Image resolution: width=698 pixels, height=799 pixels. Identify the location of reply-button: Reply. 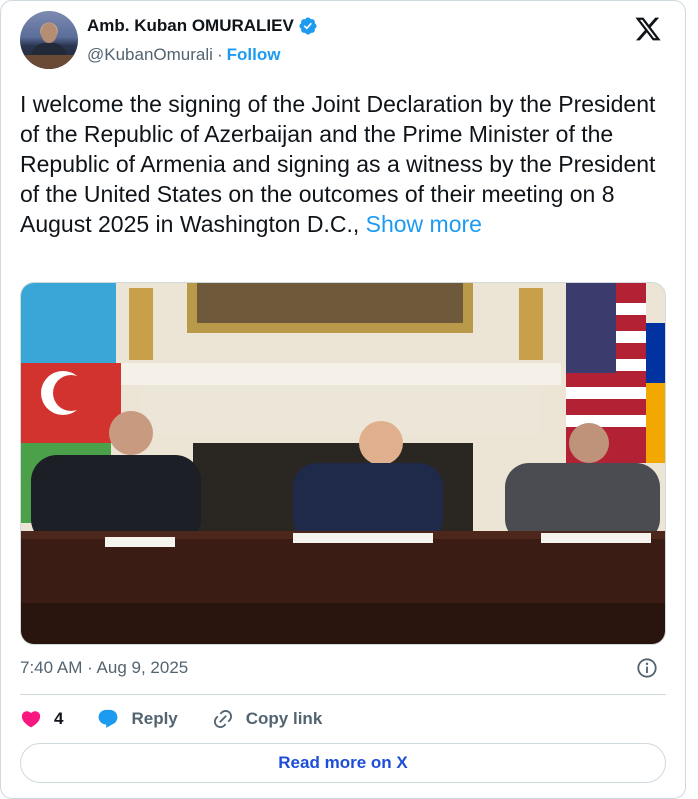
(137, 719).